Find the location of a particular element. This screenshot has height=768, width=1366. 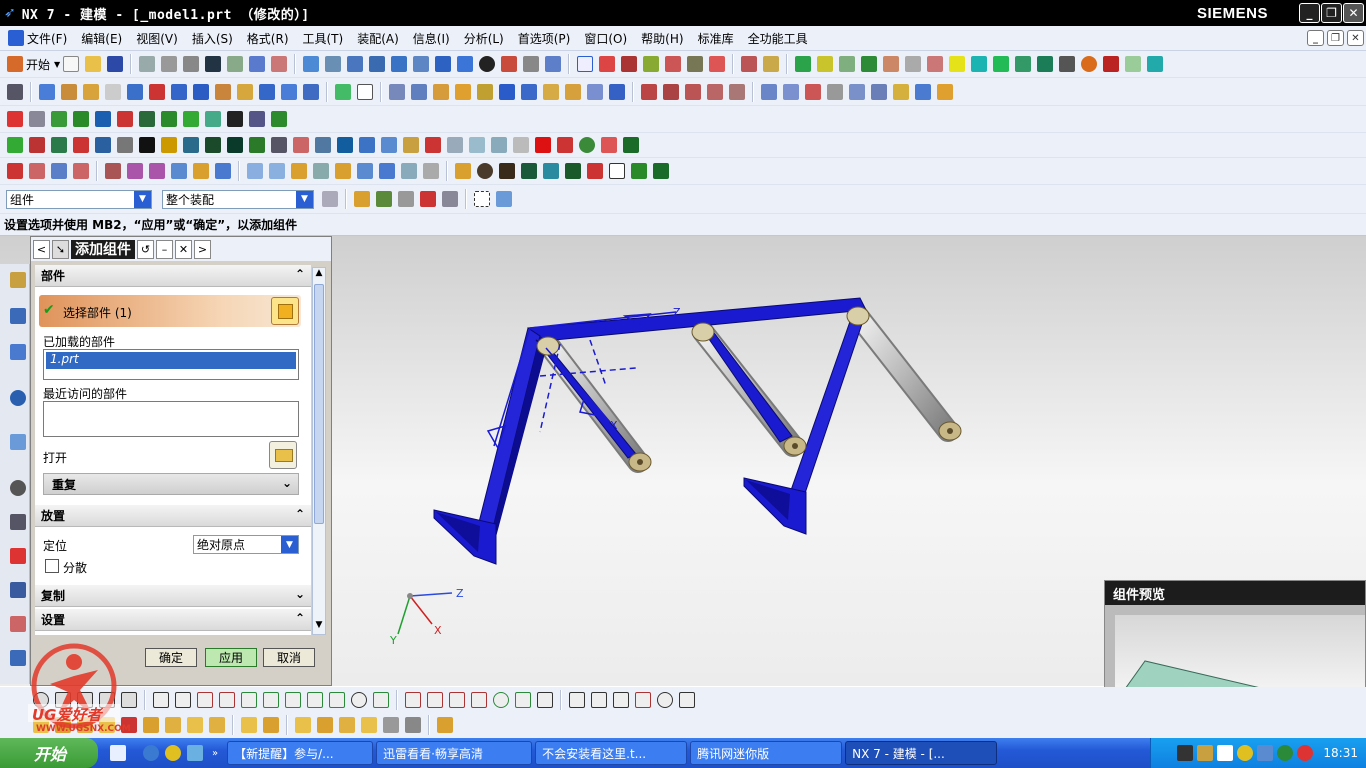

corner-icon is located at coordinates (687, 699).